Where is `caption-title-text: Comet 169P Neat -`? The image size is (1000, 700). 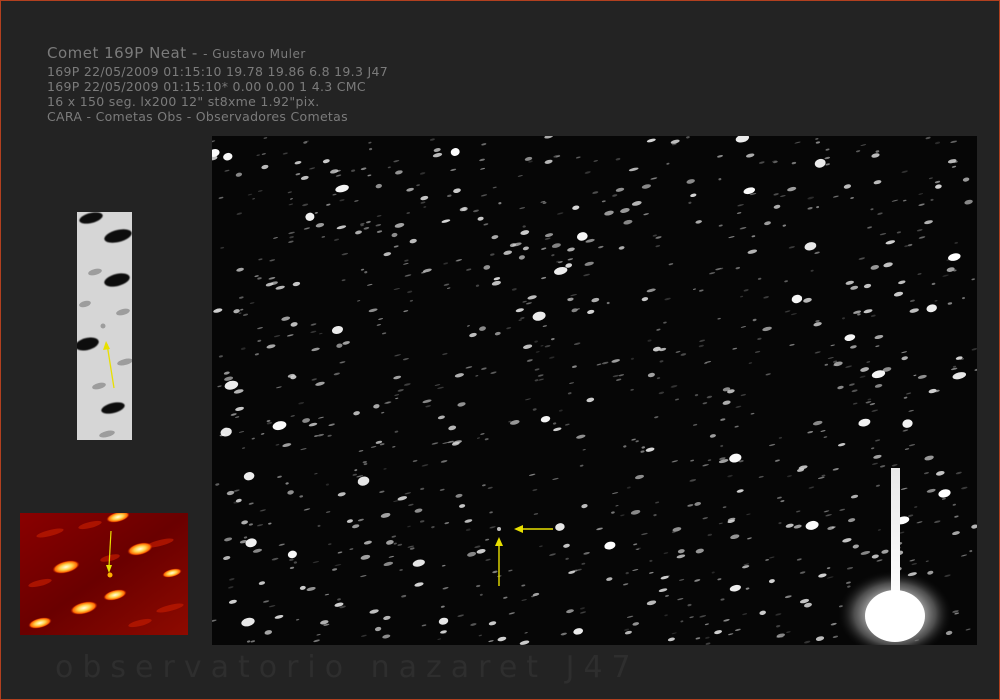 caption-title-text: Comet 169P Neat - is located at coordinates (125, 53).